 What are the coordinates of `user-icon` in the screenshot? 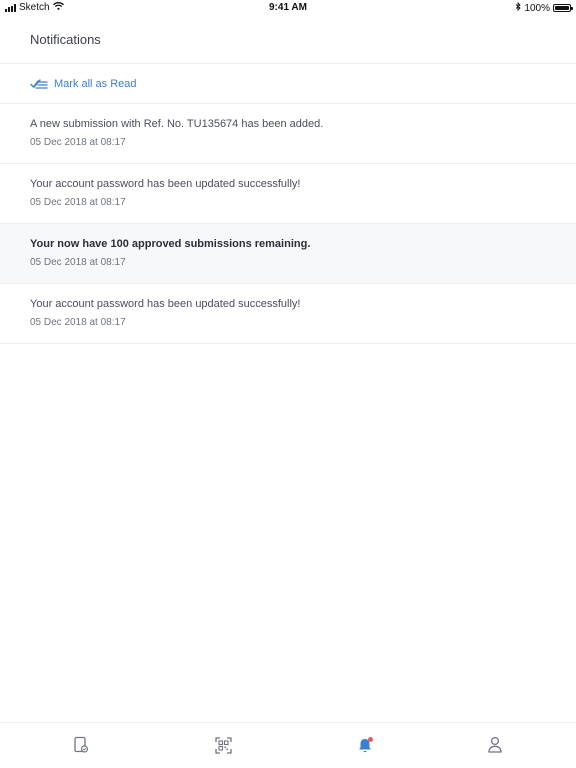 It's located at (495, 745).